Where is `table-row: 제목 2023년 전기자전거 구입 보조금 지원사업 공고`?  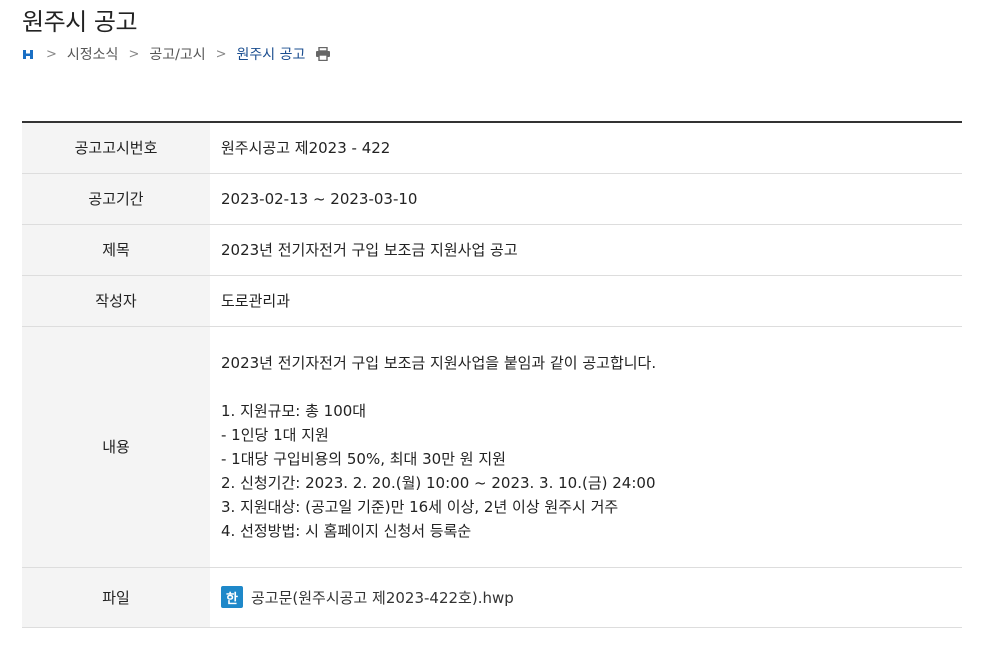
table-row: 제목 2023년 전기자전거 구입 보조금 지원사업 공고 is located at coordinates (492, 250).